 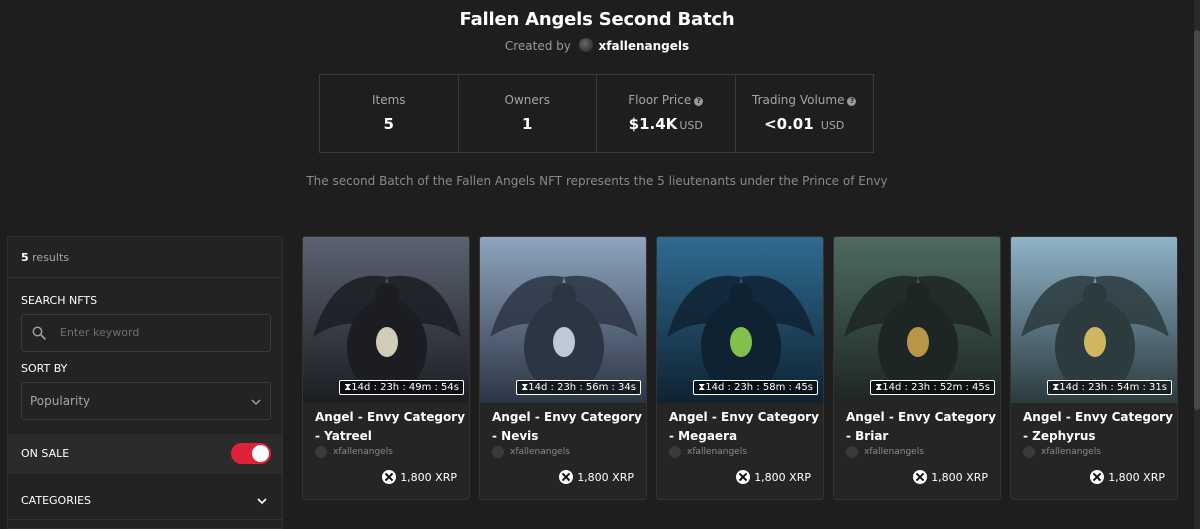 I want to click on stat-label-wrap: Floor Price?, so click(x=666, y=100).